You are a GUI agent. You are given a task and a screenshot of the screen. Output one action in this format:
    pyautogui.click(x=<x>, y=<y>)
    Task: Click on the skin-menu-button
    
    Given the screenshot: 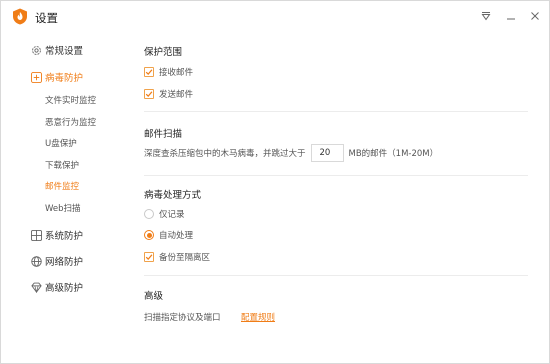 What is the action you would take?
    pyautogui.click(x=486, y=16)
    